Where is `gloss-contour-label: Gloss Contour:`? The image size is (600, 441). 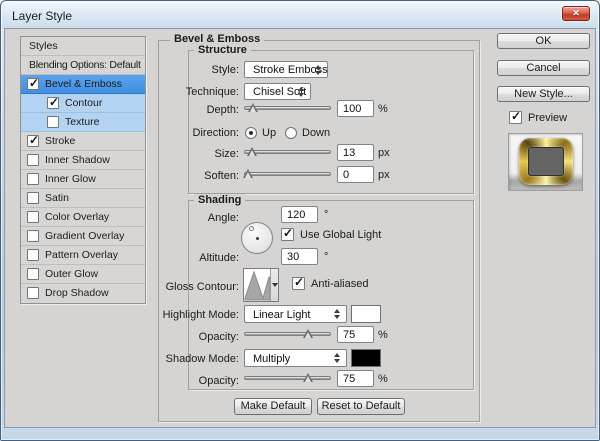 gloss-contour-label: Gloss Contour: is located at coordinates (202, 287).